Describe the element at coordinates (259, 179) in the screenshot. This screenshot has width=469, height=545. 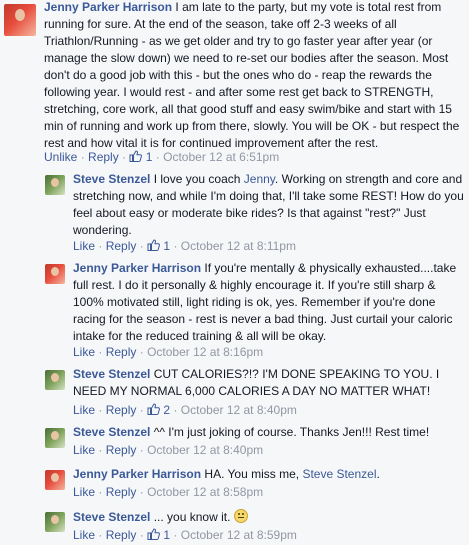
I see `mention-link: Jenny` at that location.